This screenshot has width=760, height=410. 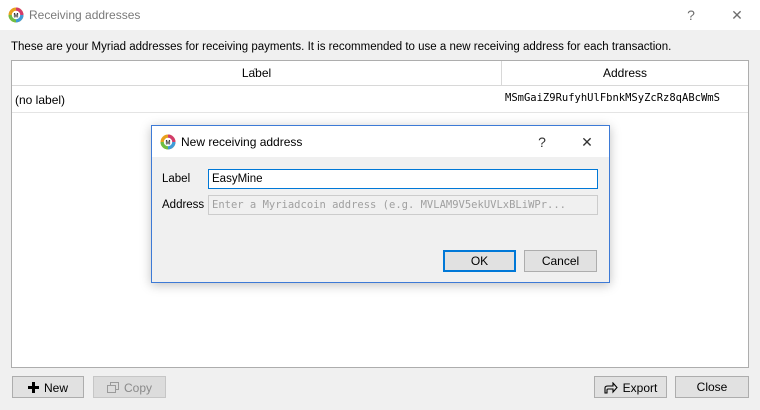 I want to click on new-button: New, so click(x=48, y=387).